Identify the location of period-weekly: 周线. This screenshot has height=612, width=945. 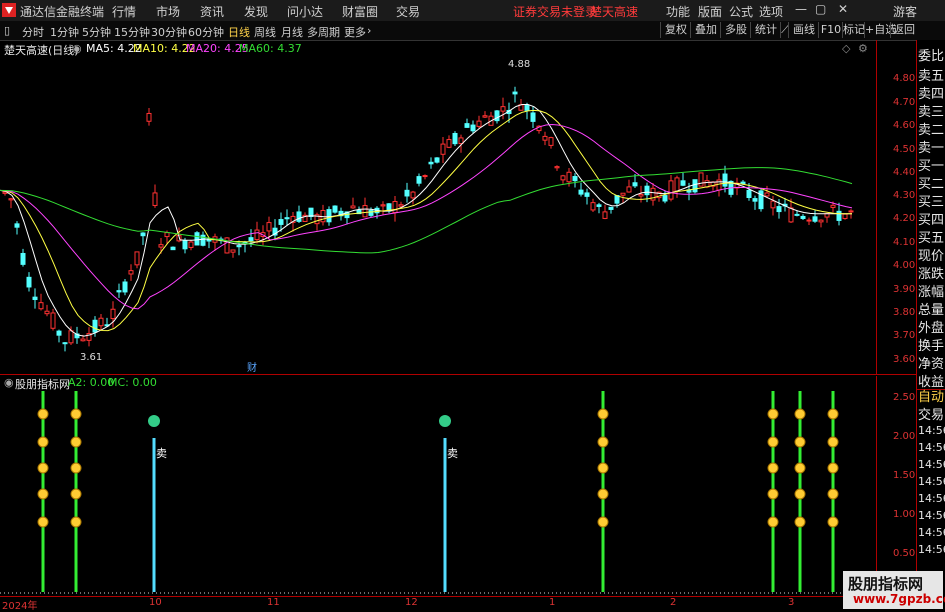
(265, 32).